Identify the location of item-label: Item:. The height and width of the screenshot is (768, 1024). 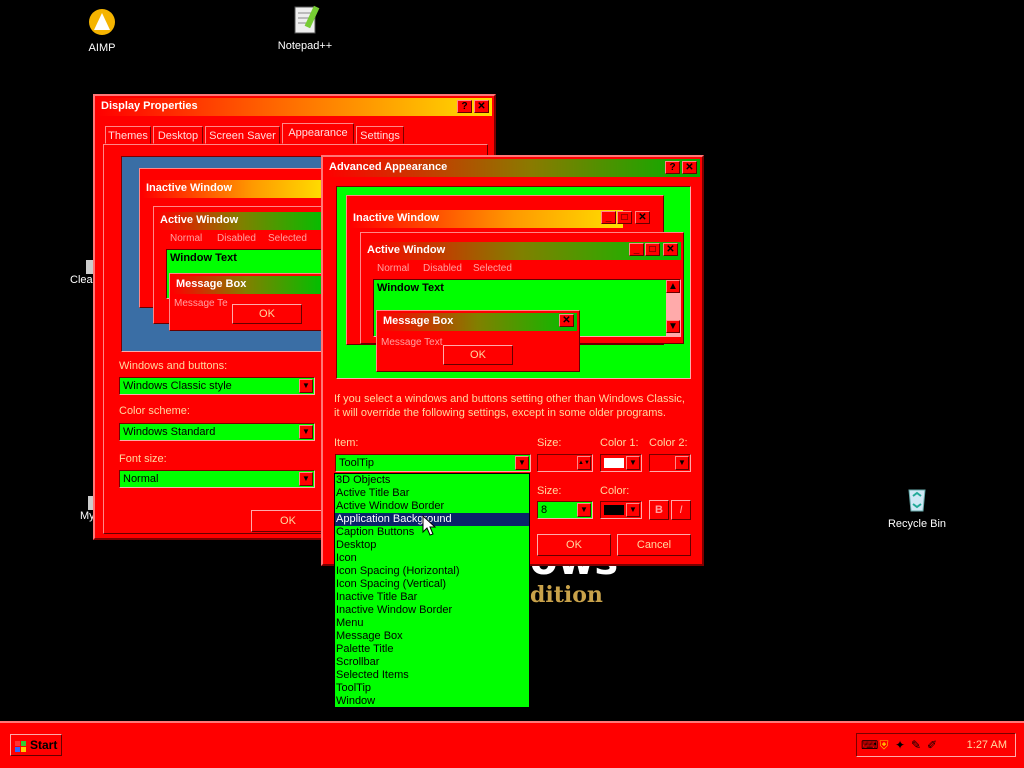
(346, 443).